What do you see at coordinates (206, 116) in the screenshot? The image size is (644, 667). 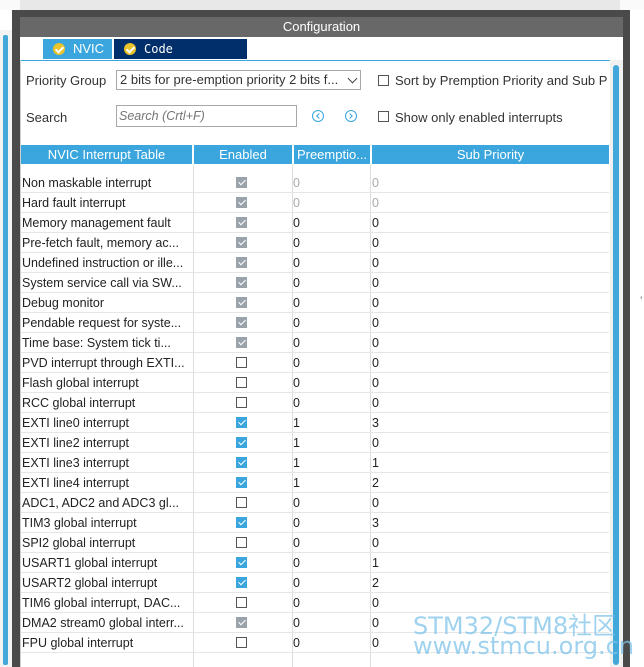 I see `search-input` at bounding box center [206, 116].